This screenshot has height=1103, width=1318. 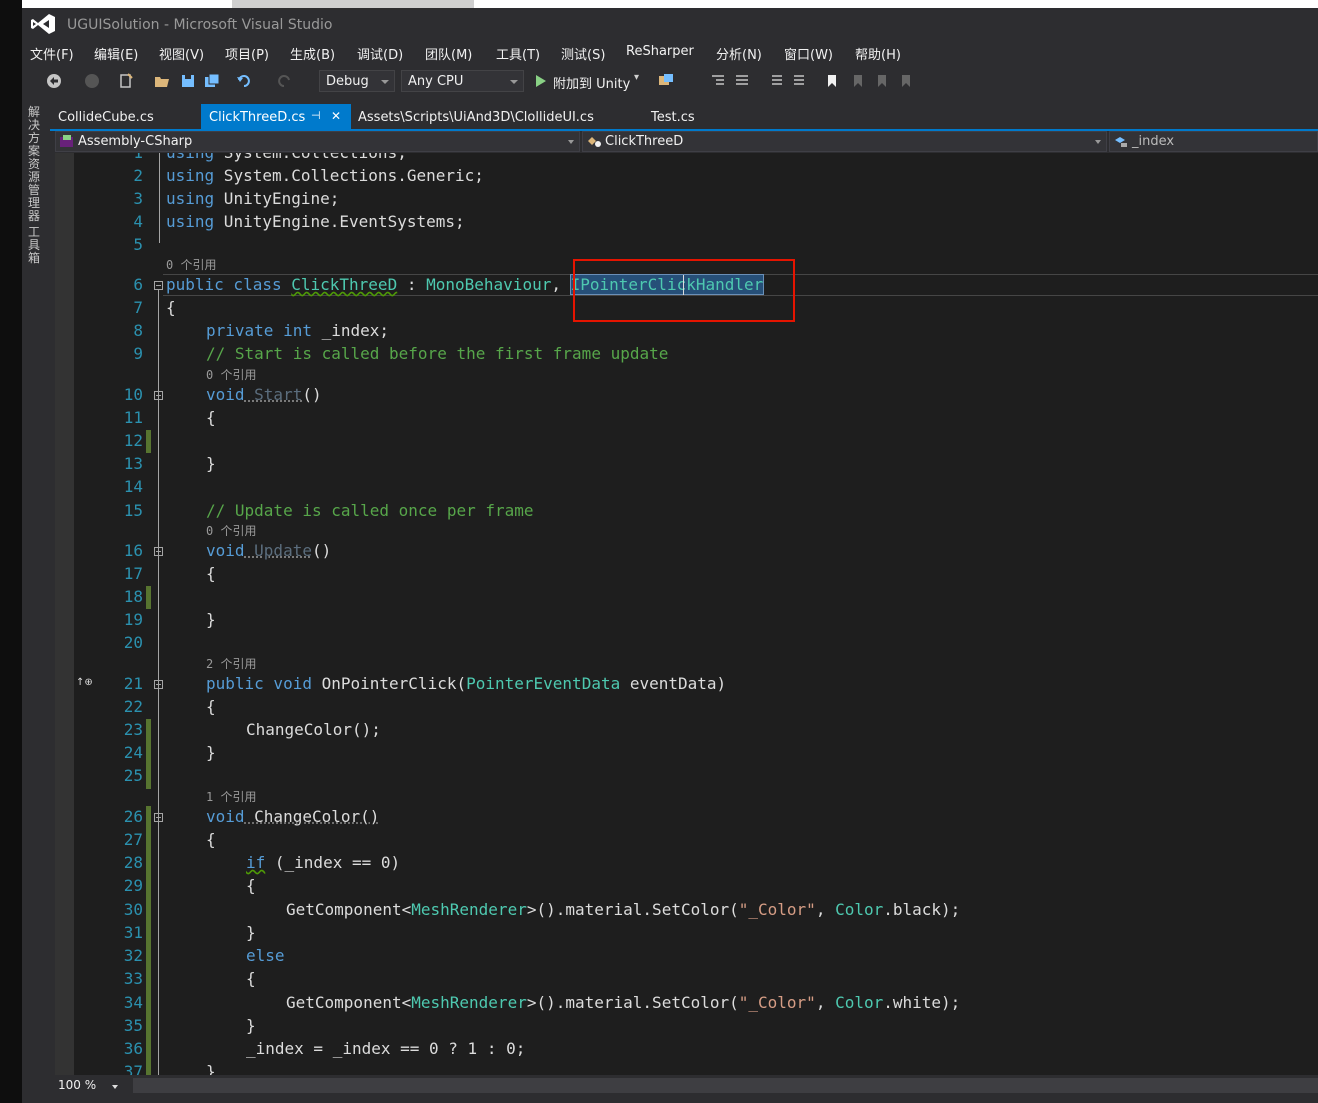 I want to click on type-name: Color, so click(x=859, y=909).